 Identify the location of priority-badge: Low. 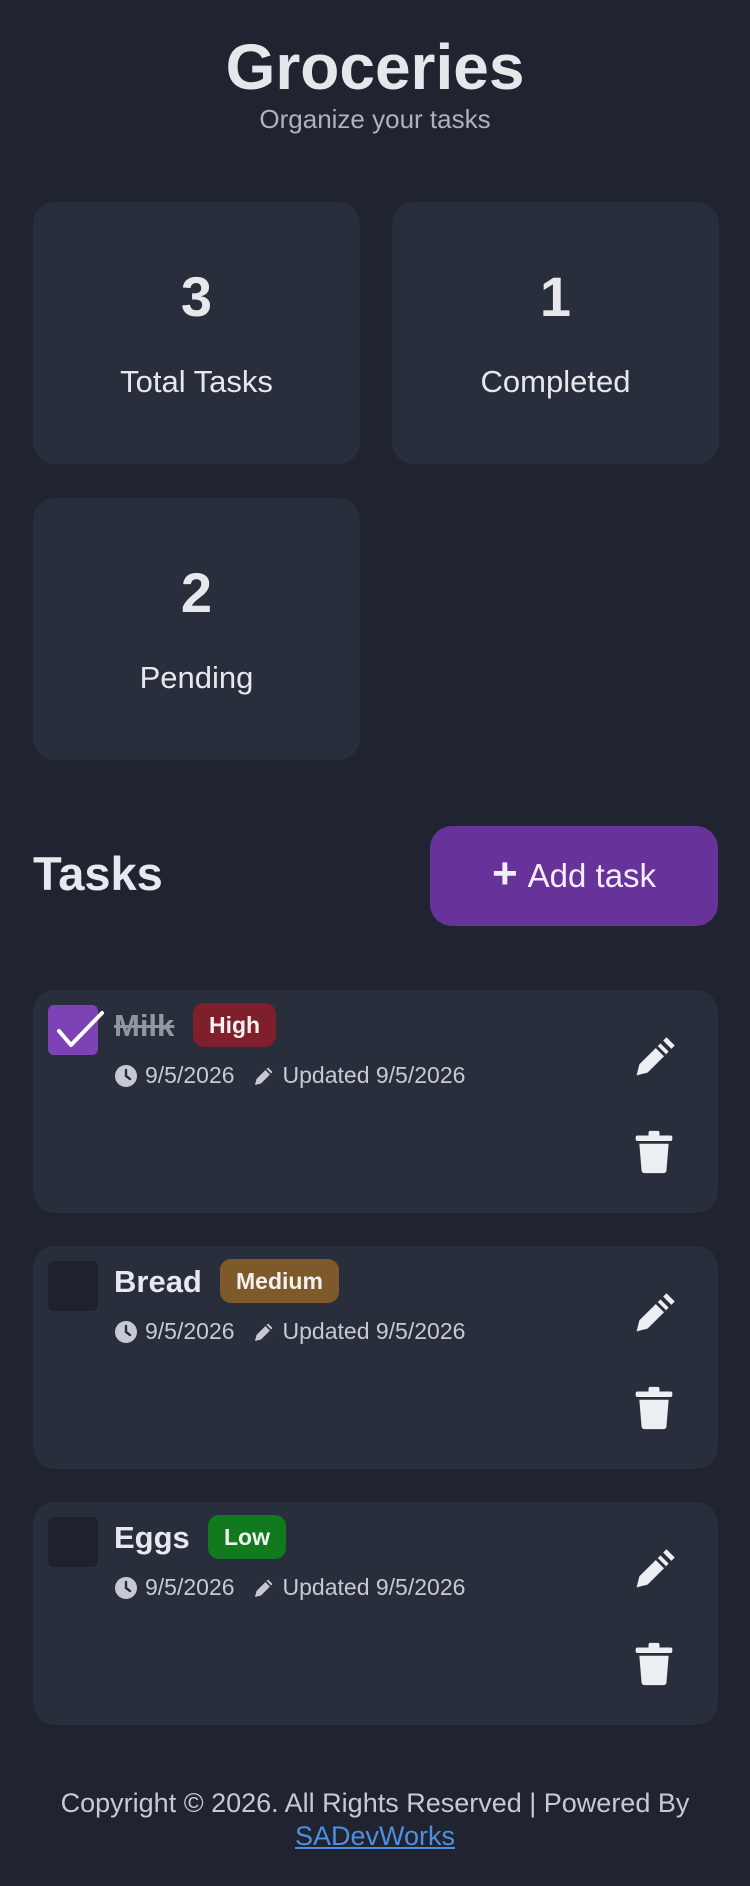
(247, 1537).